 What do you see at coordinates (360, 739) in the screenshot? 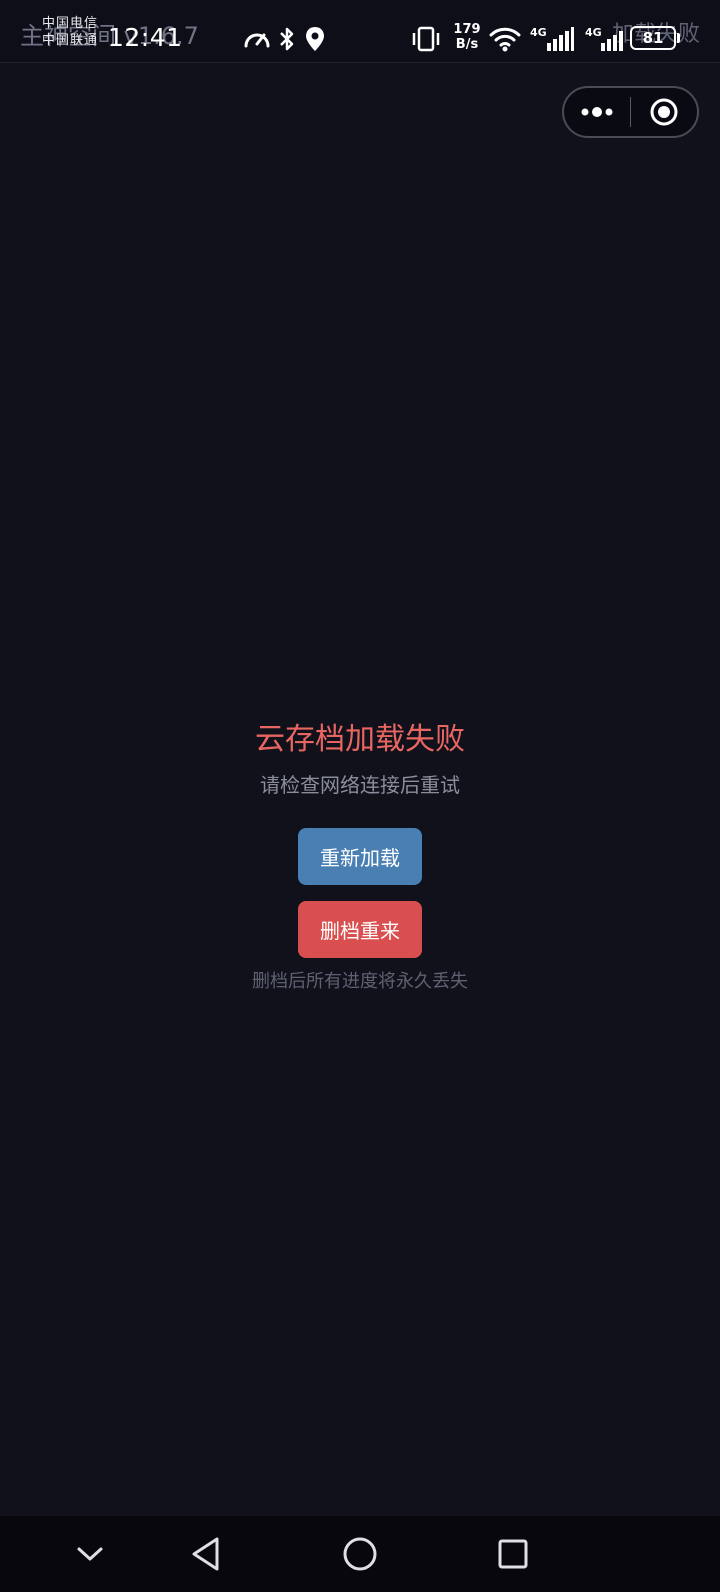
I see `error-title: 云存档加载失败` at bounding box center [360, 739].